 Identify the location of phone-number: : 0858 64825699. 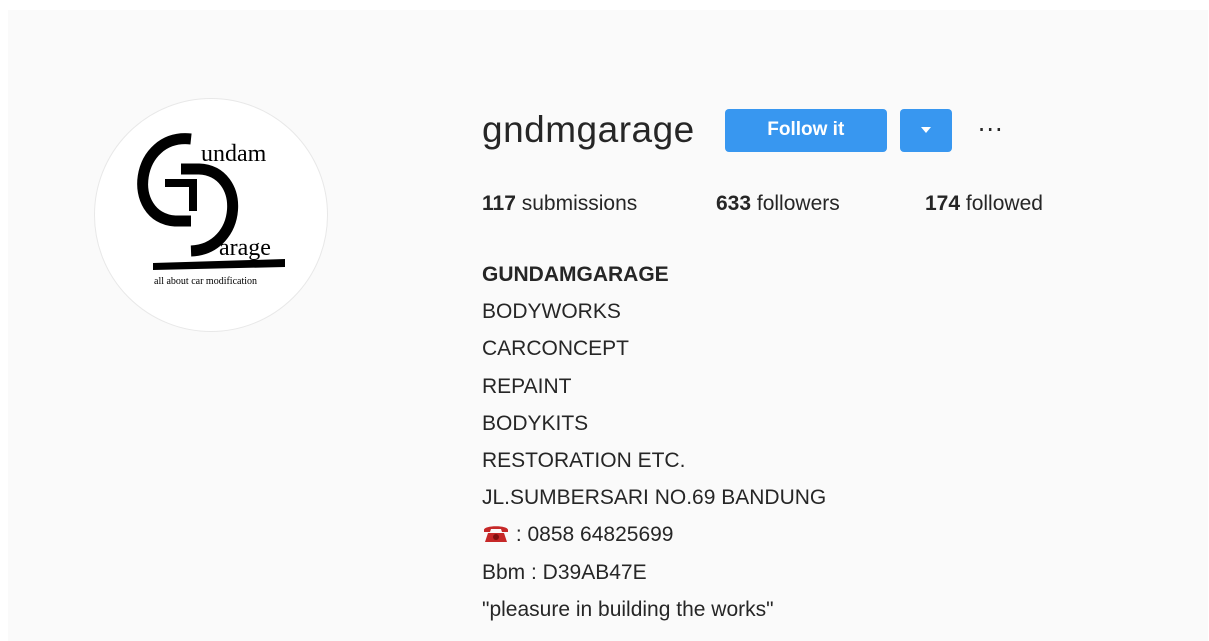
(592, 535).